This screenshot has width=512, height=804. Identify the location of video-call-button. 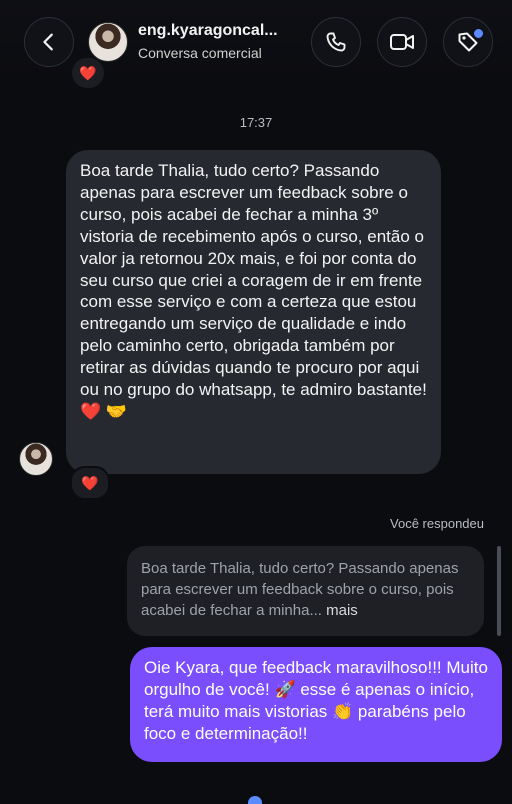
(402, 42).